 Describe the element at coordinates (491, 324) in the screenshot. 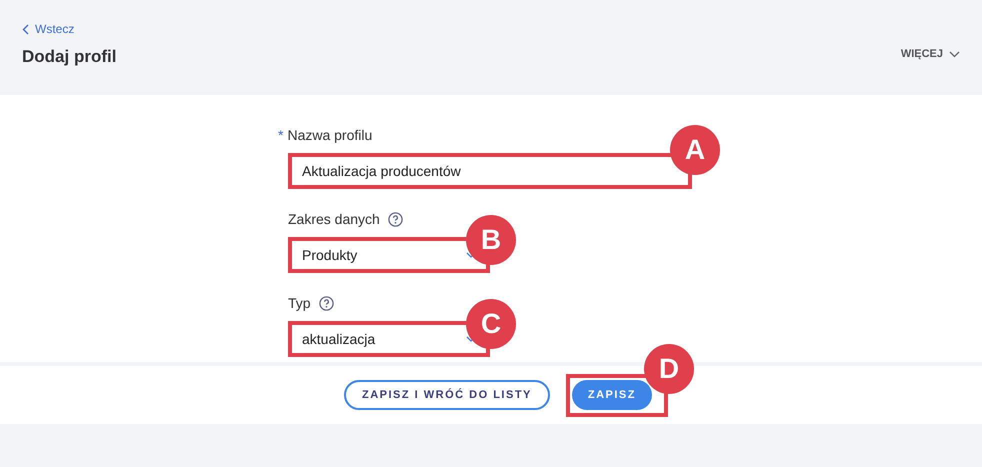

I see `annotation-badge: C` at that location.